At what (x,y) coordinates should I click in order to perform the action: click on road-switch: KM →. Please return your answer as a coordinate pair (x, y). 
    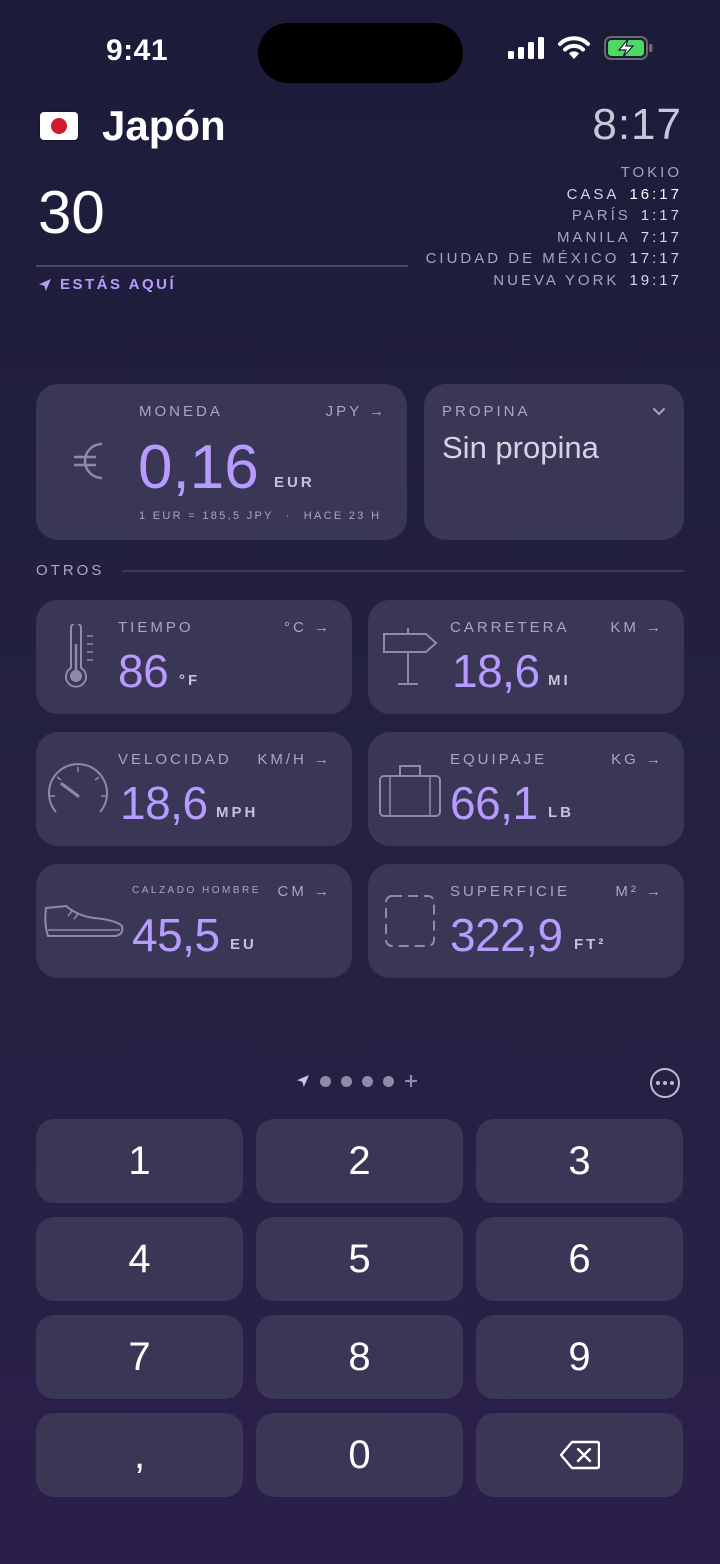
    Looking at the image, I should click on (637, 627).